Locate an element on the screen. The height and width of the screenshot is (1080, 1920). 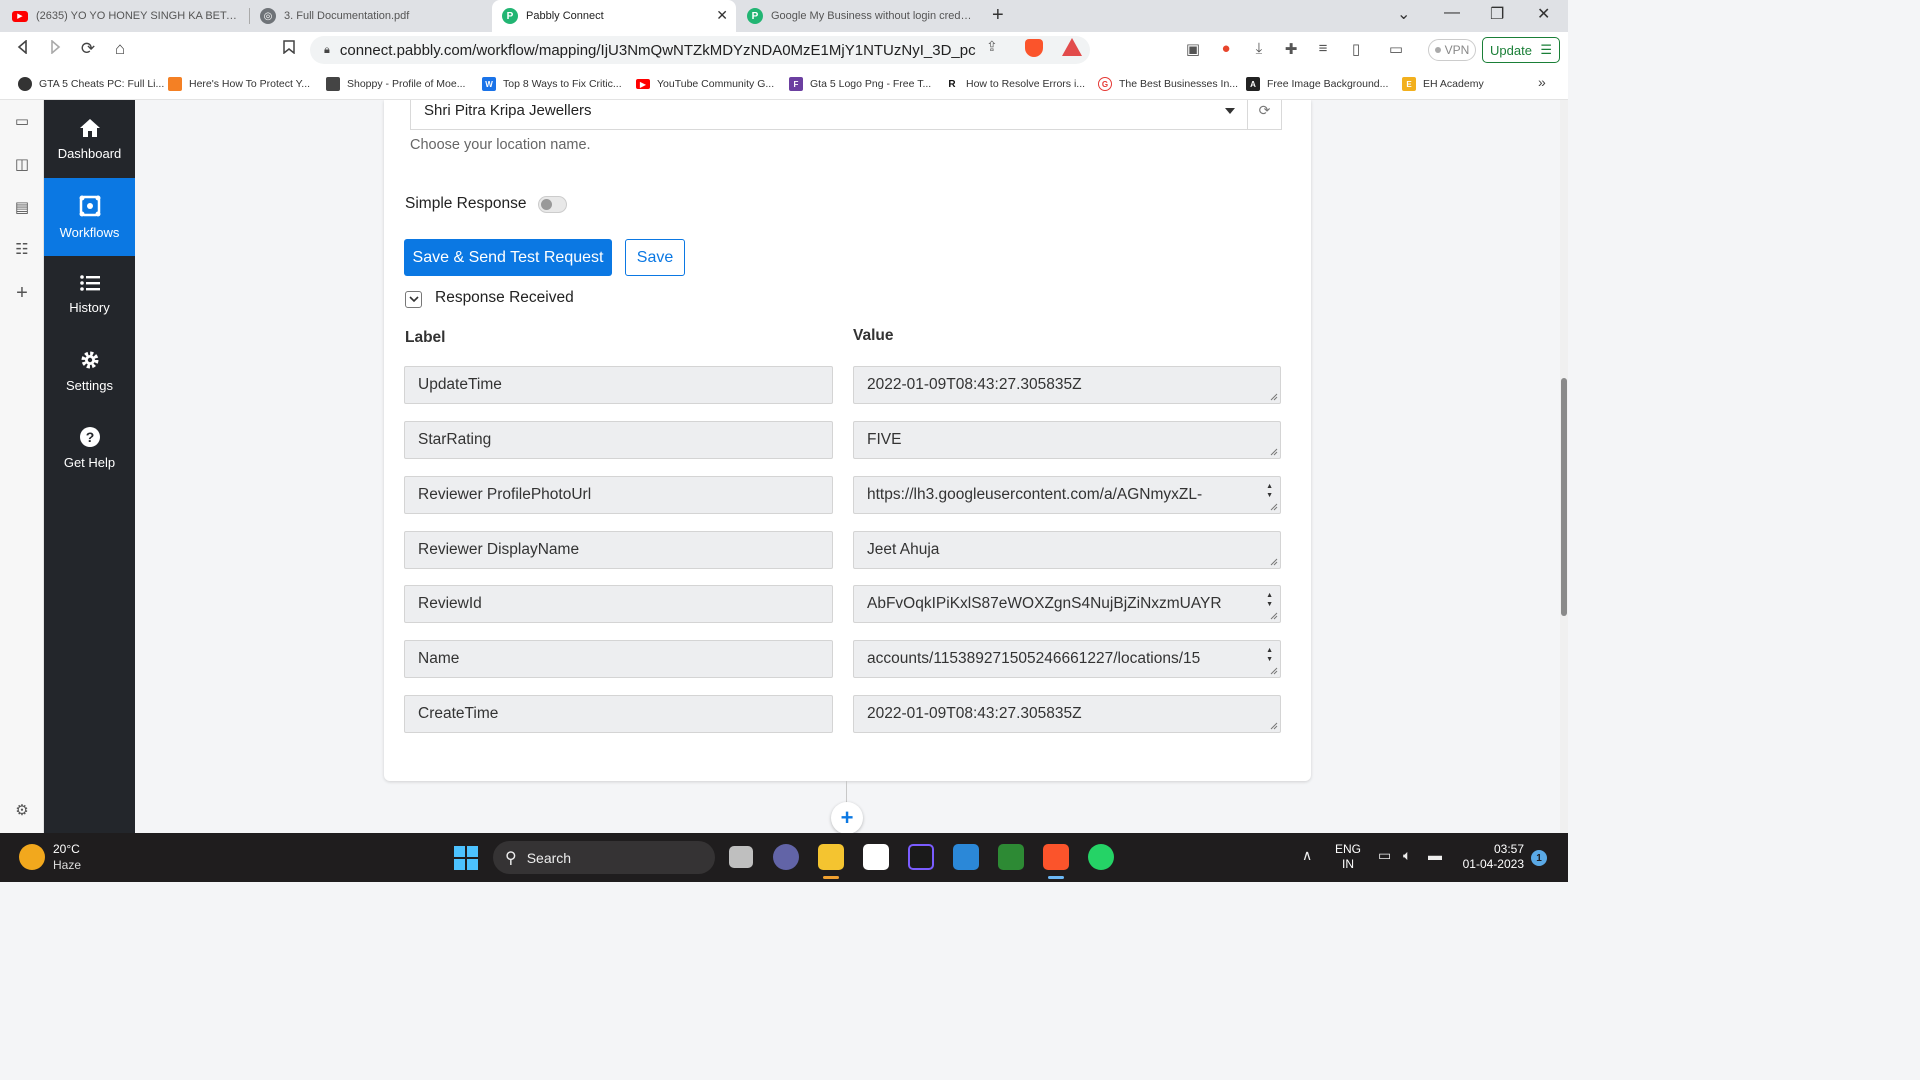
new-tab-icon: + is located at coordinates (998, 15).